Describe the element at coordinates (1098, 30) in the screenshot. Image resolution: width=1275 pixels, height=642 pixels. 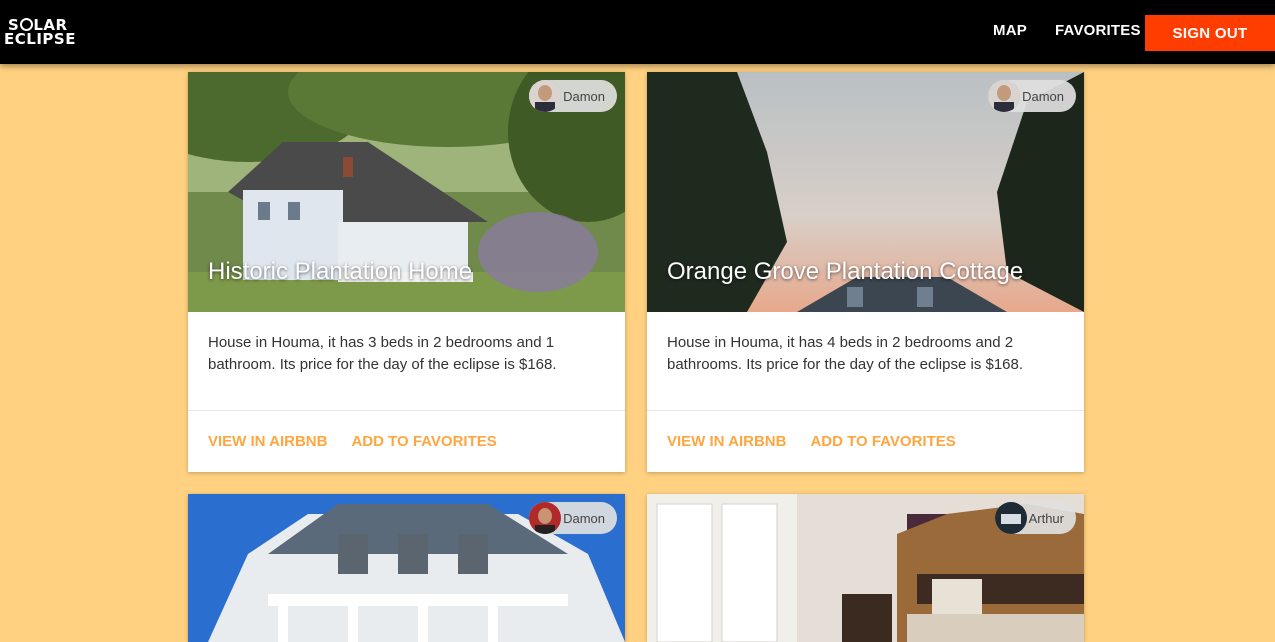
I see `nav-favorites-link: FAVORITES` at that location.